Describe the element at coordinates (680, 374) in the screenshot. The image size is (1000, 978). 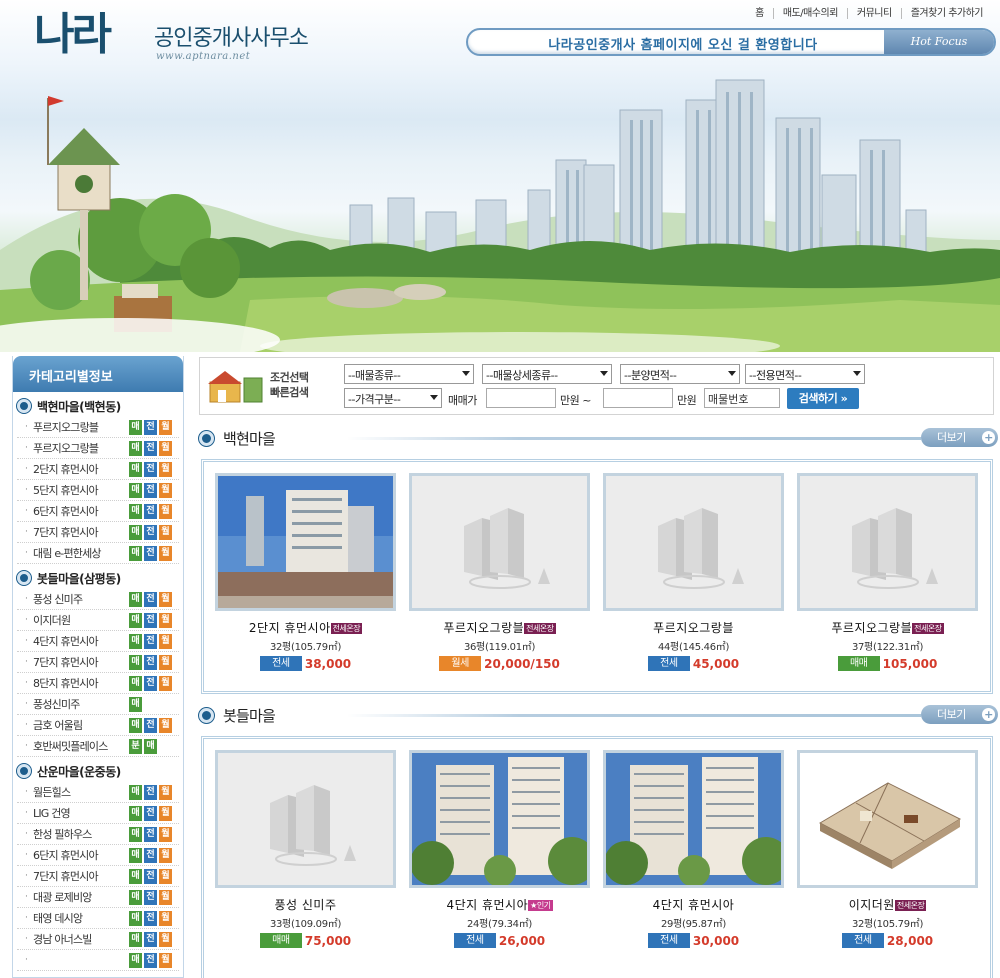
I see `sale-area-select: --분양면적--` at that location.